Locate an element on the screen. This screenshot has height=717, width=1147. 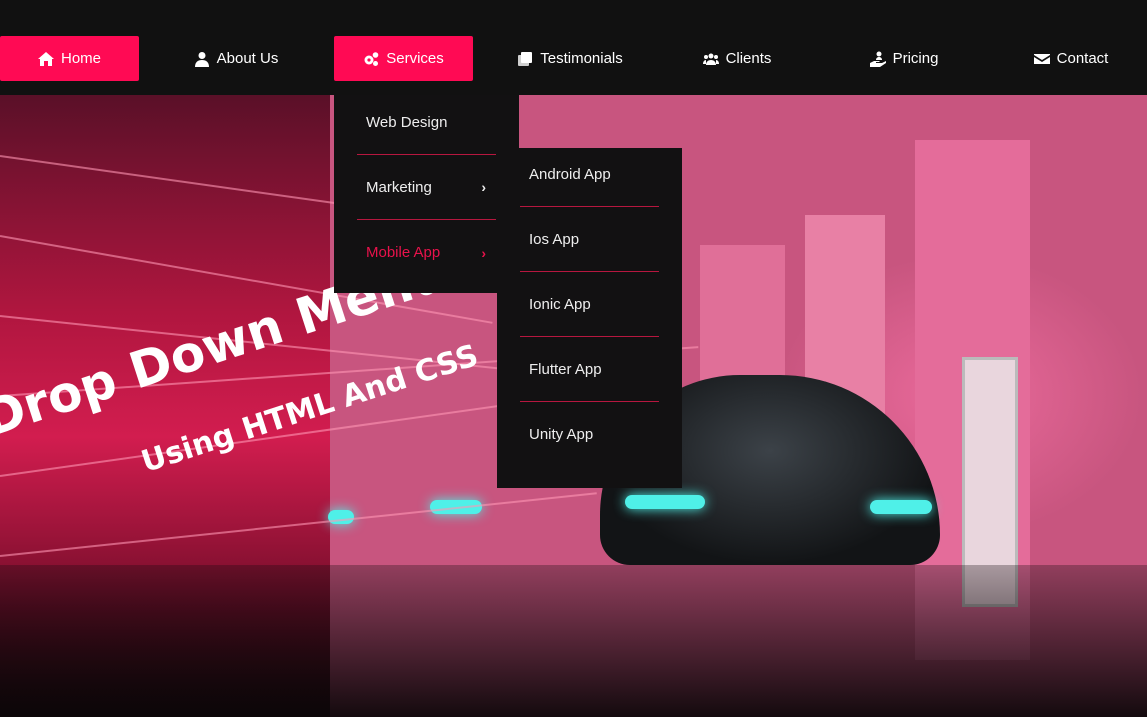
users-icon is located at coordinates (710, 59).